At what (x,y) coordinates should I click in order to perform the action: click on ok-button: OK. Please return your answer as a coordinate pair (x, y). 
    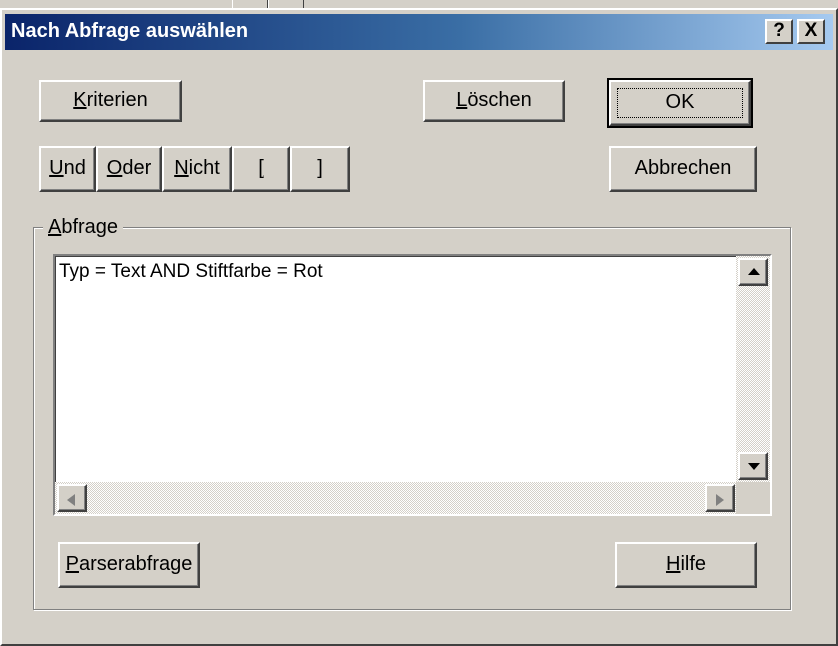
    Looking at the image, I should click on (680, 103).